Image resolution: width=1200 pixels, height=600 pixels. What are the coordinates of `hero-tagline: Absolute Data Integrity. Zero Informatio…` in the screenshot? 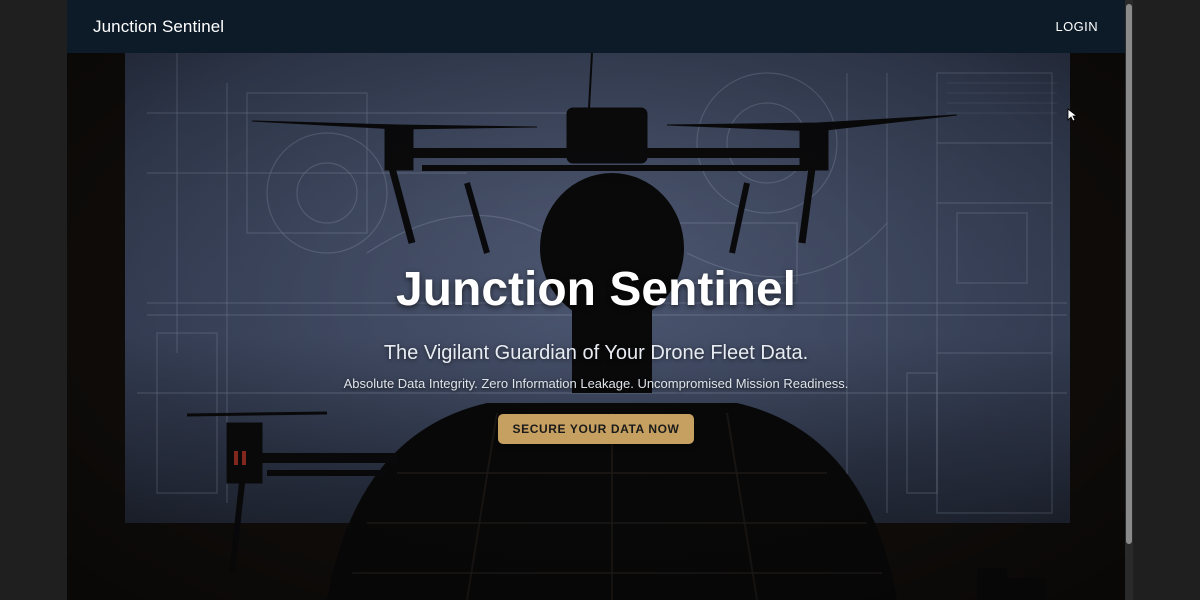 It's located at (596, 383).